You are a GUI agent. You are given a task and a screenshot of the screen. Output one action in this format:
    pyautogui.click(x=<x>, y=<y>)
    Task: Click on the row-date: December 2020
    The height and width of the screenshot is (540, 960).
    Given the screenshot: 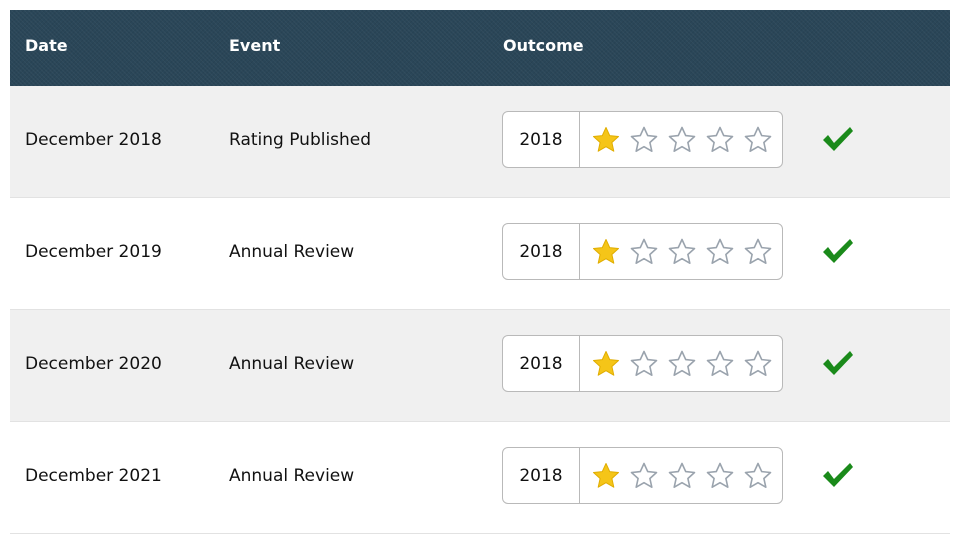 What is the action you would take?
    pyautogui.click(x=93, y=364)
    